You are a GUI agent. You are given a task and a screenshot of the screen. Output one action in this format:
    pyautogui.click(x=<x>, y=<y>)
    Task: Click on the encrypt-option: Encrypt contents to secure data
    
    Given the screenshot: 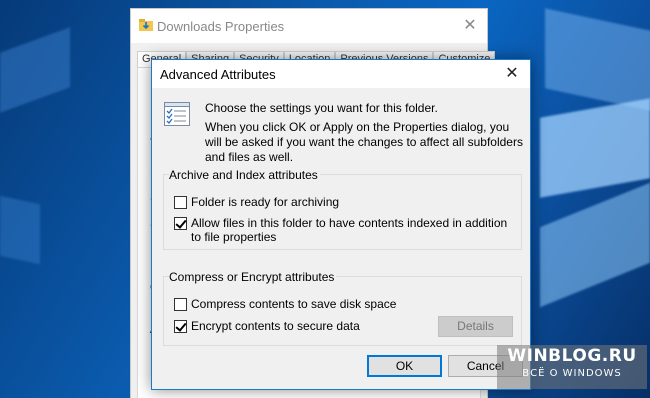 What is the action you would take?
    pyautogui.click(x=267, y=326)
    